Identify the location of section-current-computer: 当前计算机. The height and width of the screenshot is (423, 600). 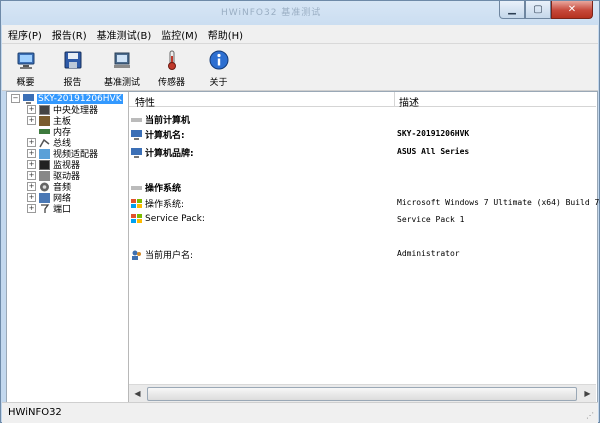
(159, 119).